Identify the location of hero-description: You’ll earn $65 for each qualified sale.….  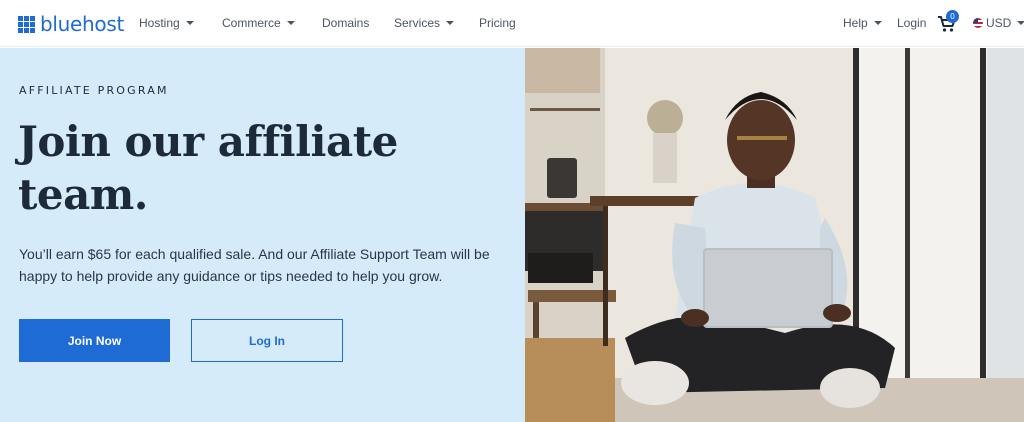
(254, 265).